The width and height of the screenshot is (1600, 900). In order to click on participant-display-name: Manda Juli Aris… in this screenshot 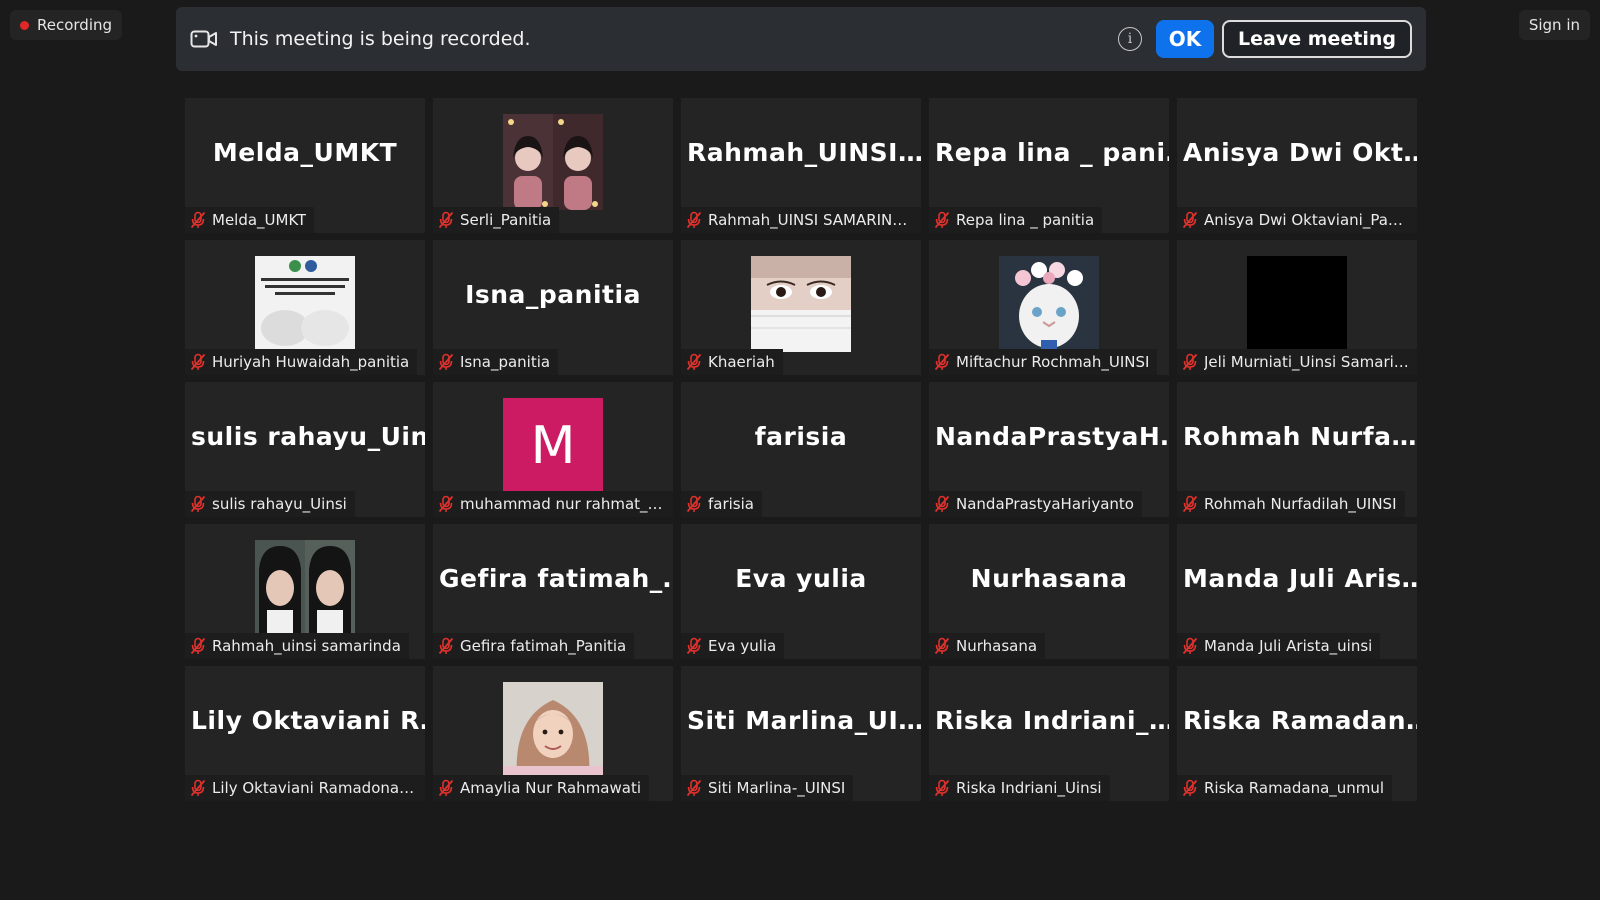, I will do `click(1300, 578)`.